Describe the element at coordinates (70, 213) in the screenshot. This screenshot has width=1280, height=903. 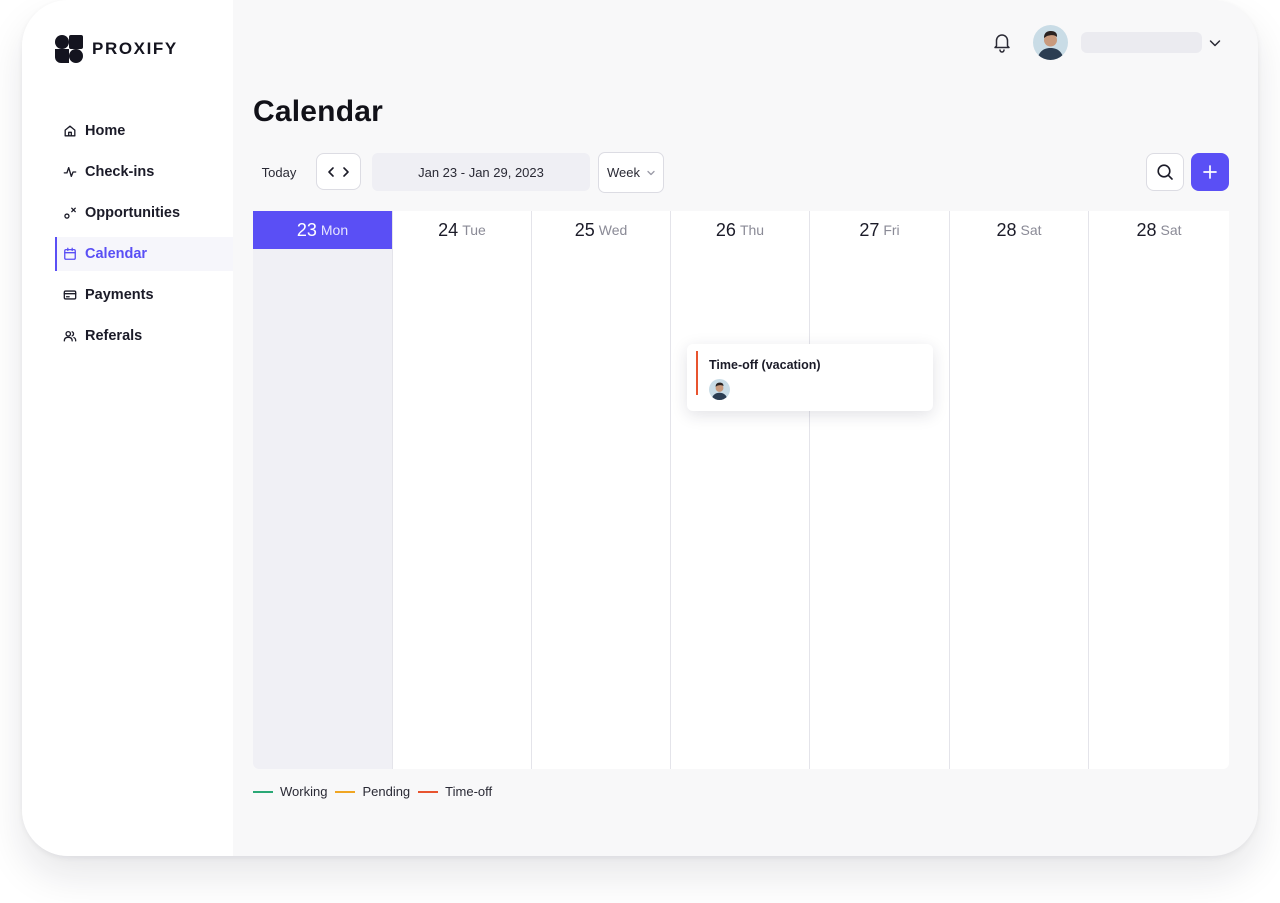
I see `opportunities-icon` at that location.